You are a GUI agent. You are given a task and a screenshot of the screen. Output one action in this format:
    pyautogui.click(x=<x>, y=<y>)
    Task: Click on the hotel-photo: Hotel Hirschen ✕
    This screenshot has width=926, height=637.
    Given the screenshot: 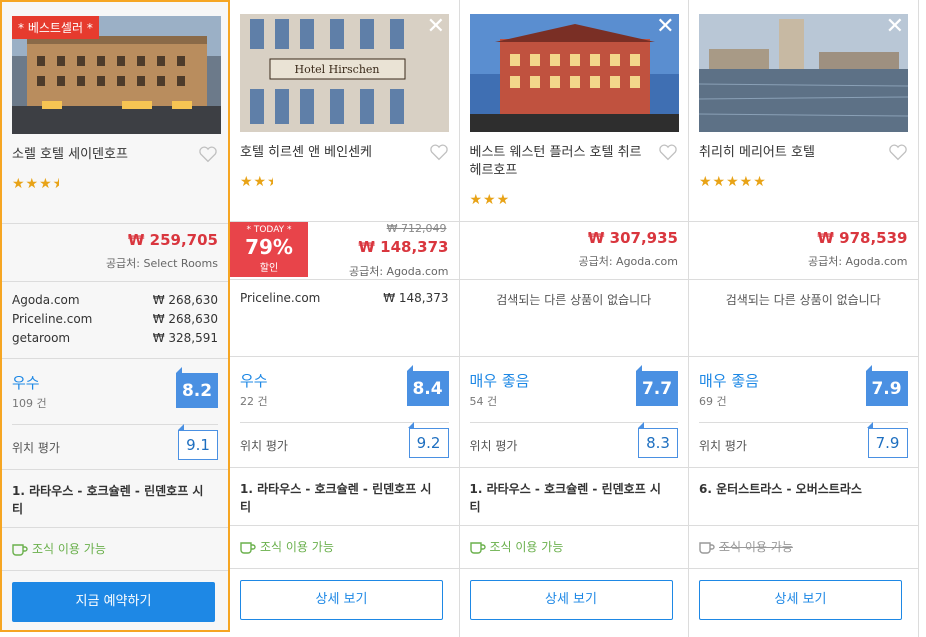 What is the action you would take?
    pyautogui.click(x=344, y=73)
    